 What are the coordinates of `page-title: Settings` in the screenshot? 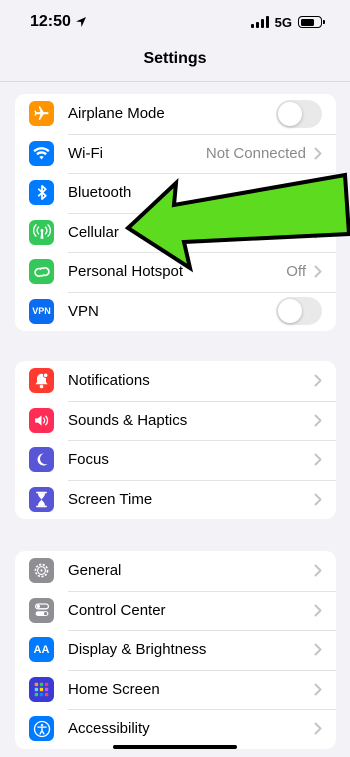 It's located at (175, 58).